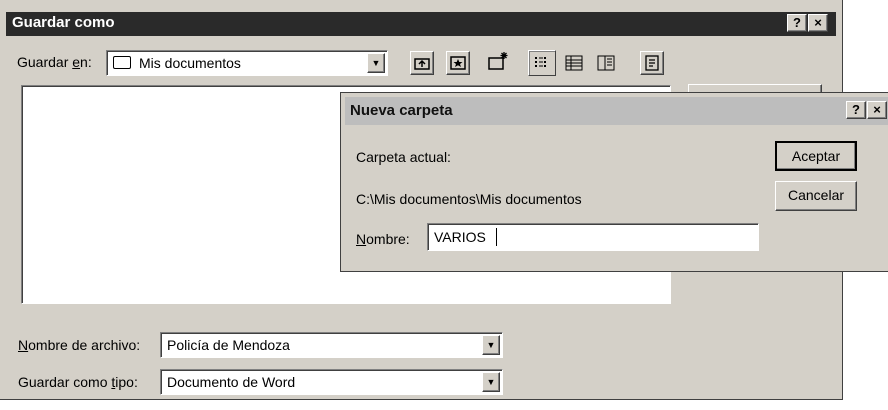 This screenshot has width=888, height=410. I want to click on new-folder-icon, so click(498, 61).